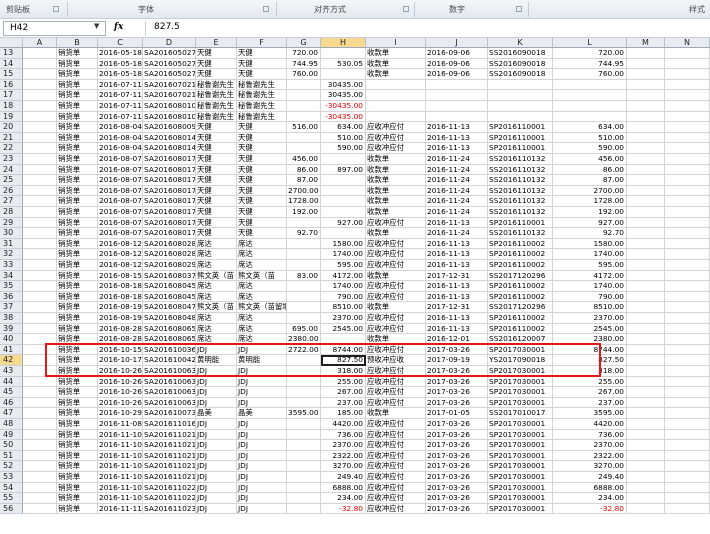  What do you see at coordinates (590, 445) in the screenshot?
I see `cell-l: 2370.00` at bounding box center [590, 445].